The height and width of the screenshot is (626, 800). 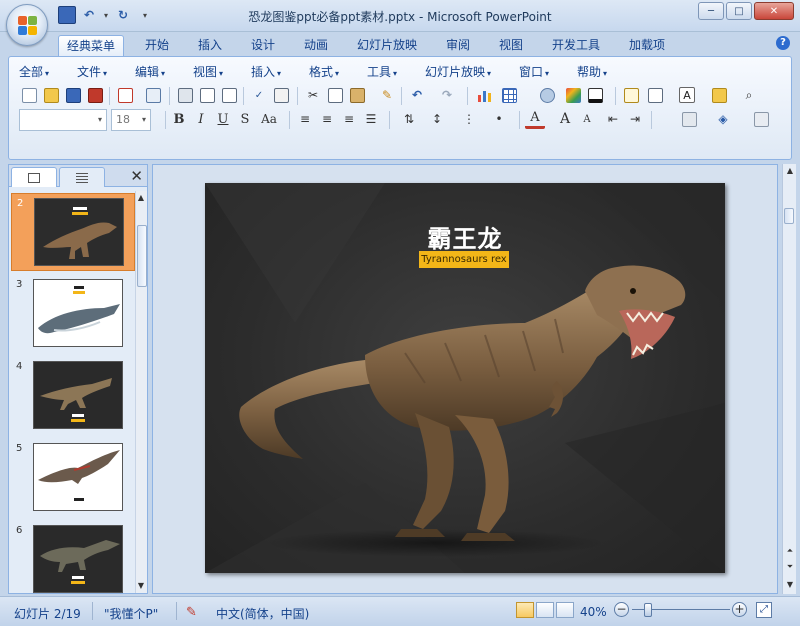 What do you see at coordinates (511, 45) in the screenshot?
I see `tab-view: 视图` at bounding box center [511, 45].